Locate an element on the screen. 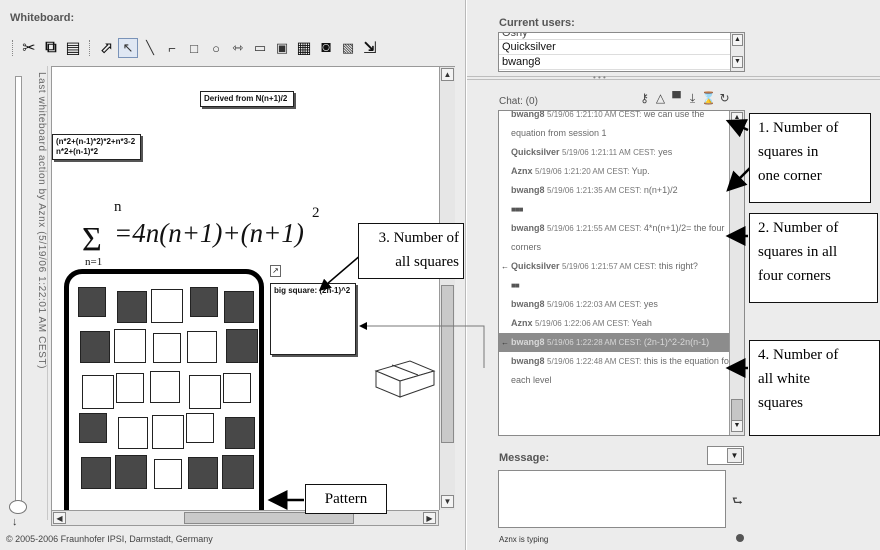  splitter-grip-icon: • • • is located at coordinates (599, 77).